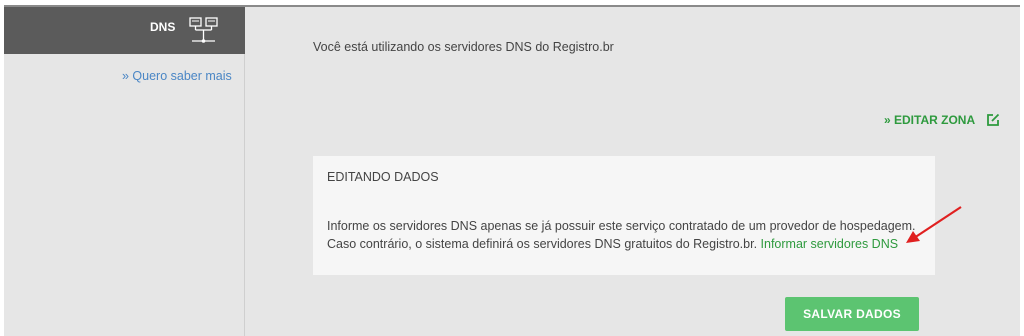 Image resolution: width=1024 pixels, height=336 pixels. What do you see at coordinates (930, 120) in the screenshot?
I see `edit-zone-label: » EDITAR ZONA` at bounding box center [930, 120].